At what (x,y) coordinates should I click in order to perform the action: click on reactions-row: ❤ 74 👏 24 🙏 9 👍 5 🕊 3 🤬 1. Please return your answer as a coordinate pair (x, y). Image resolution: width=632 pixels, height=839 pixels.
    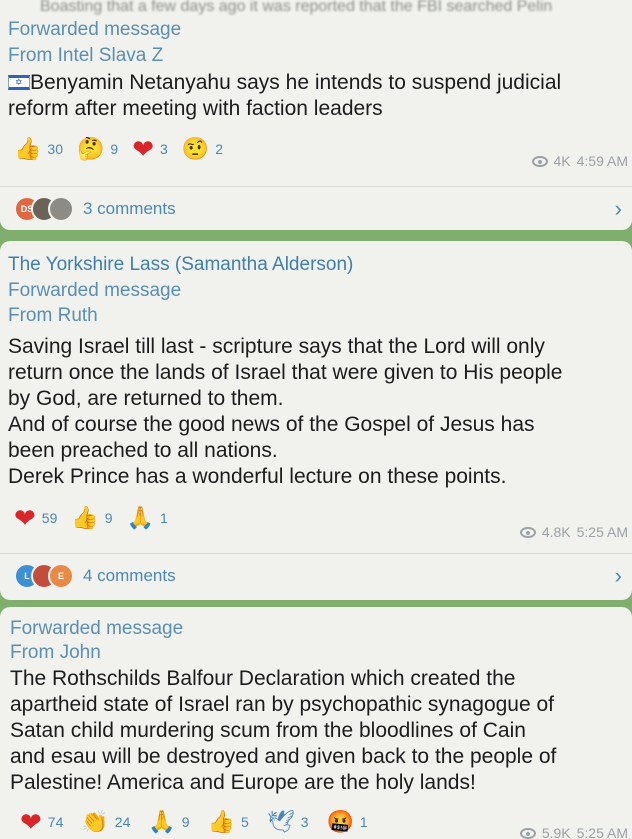
    Looking at the image, I should click on (194, 822).